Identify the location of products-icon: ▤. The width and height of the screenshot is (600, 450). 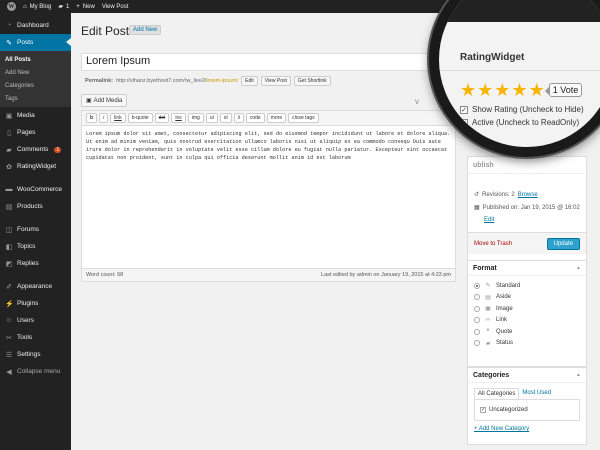
(9, 207).